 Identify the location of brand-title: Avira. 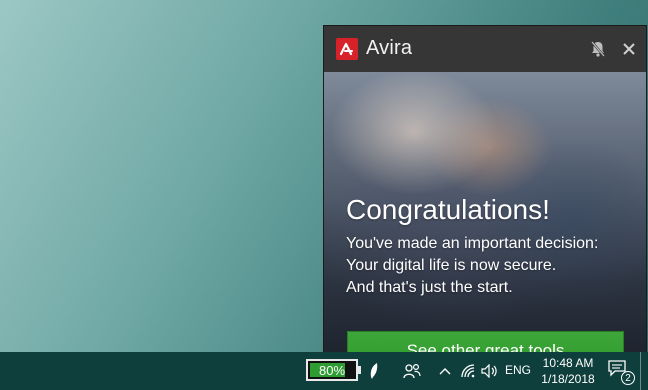
(389, 48).